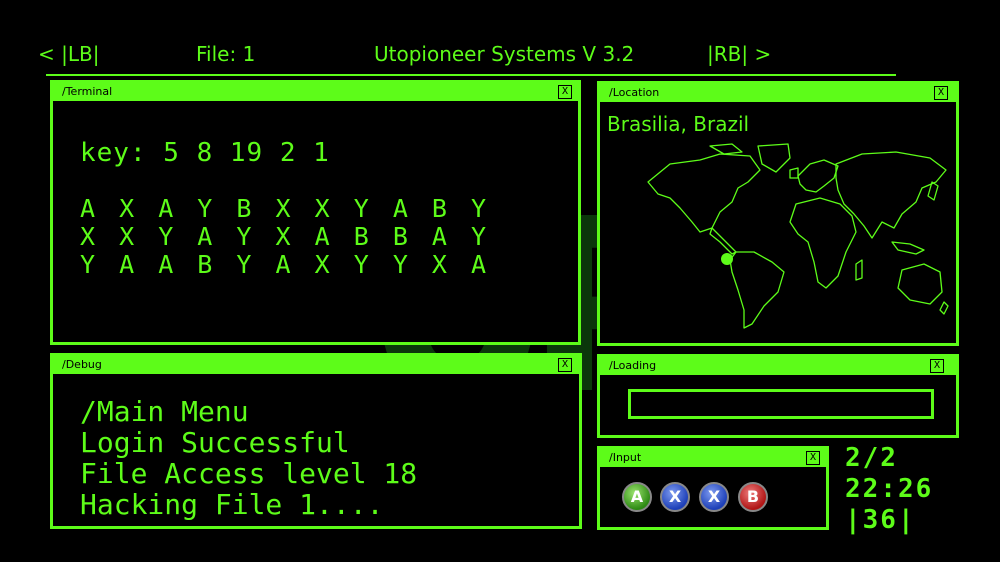 This screenshot has width=1000, height=562. I want to click on step-counter: |36|, so click(880, 520).